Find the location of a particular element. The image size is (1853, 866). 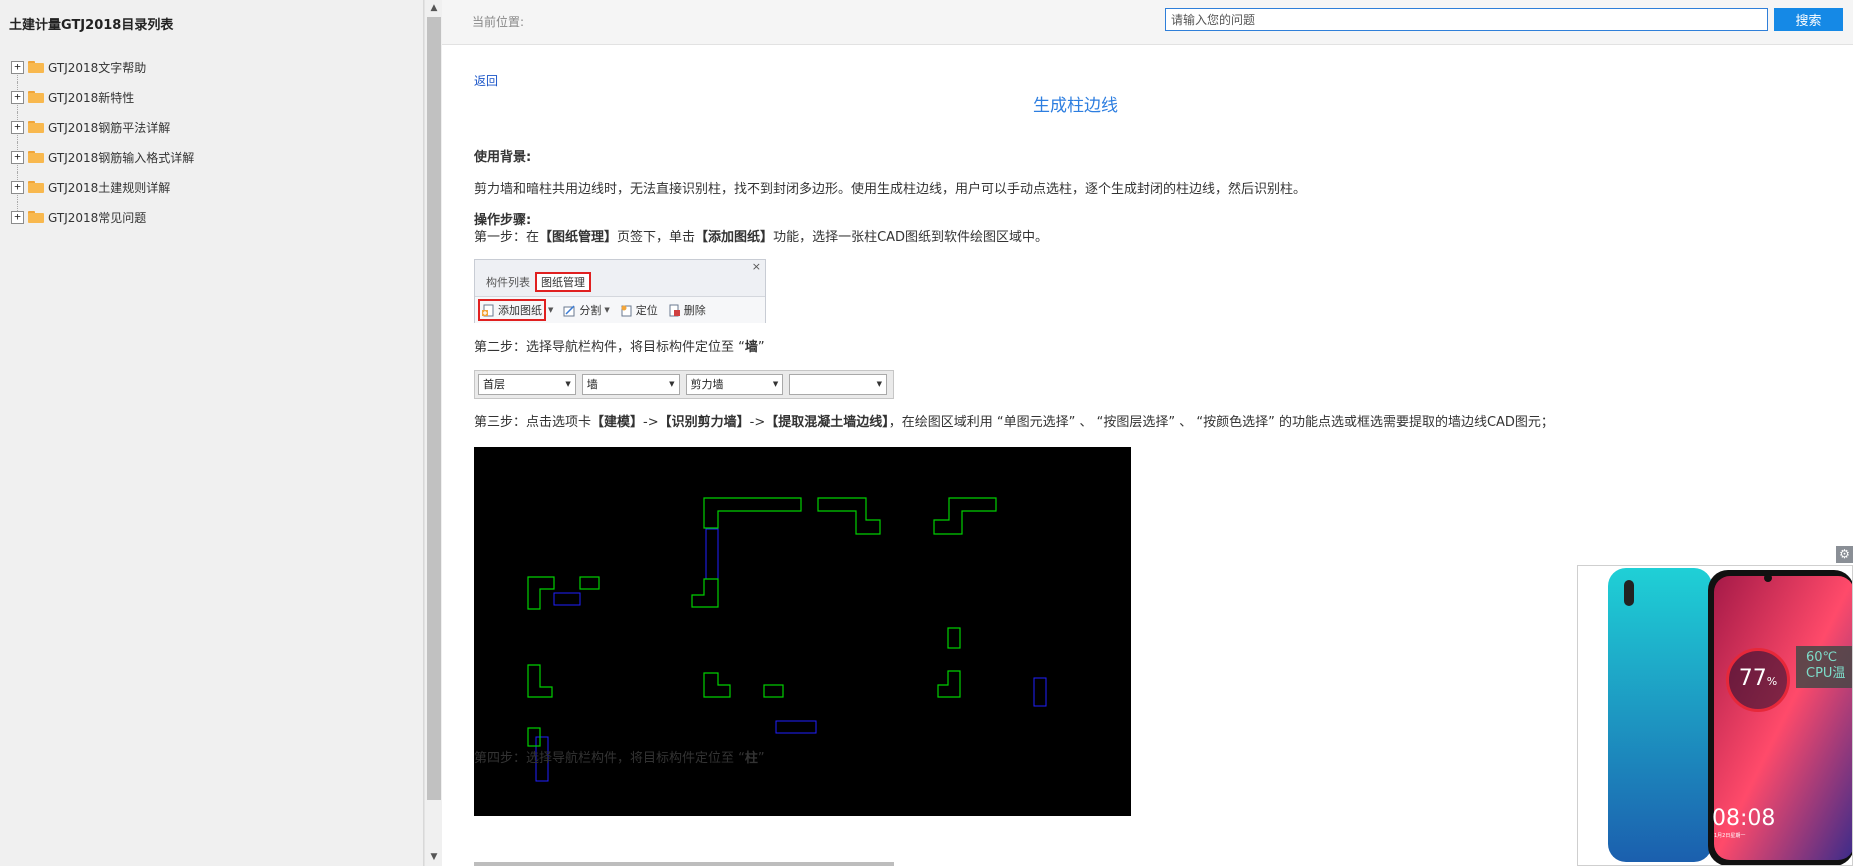

delete-icon is located at coordinates (674, 310).